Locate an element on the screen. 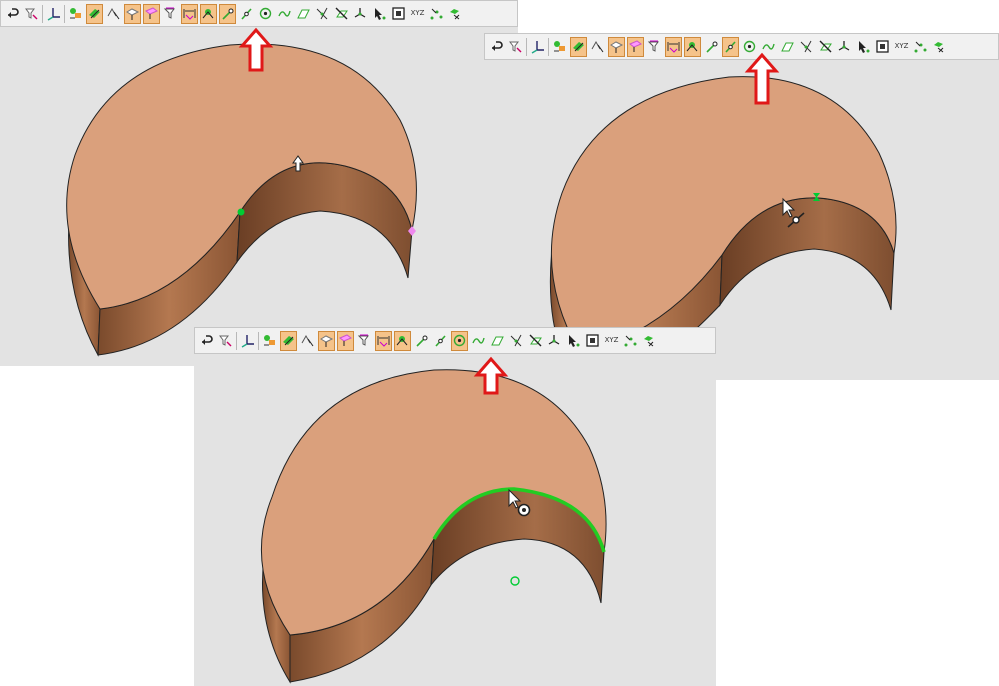  snap-point-marker is located at coordinates (241, 212).